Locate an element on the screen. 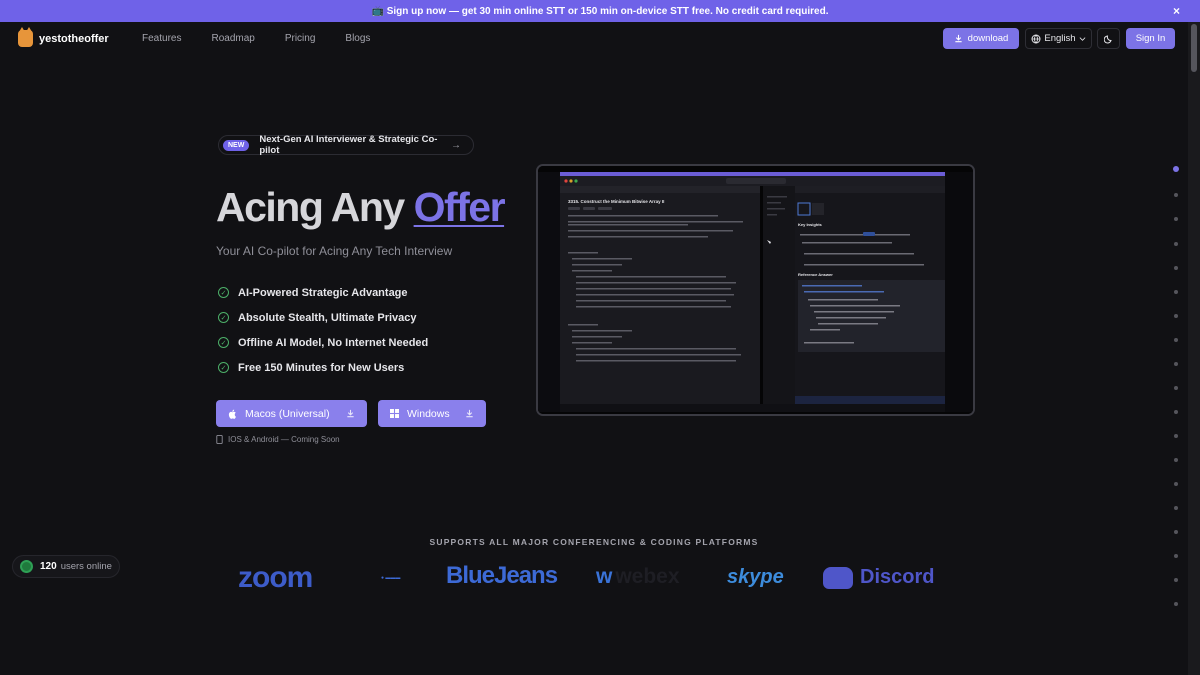 The image size is (1200, 675). online-users-badge: 120 users online is located at coordinates (66, 566).